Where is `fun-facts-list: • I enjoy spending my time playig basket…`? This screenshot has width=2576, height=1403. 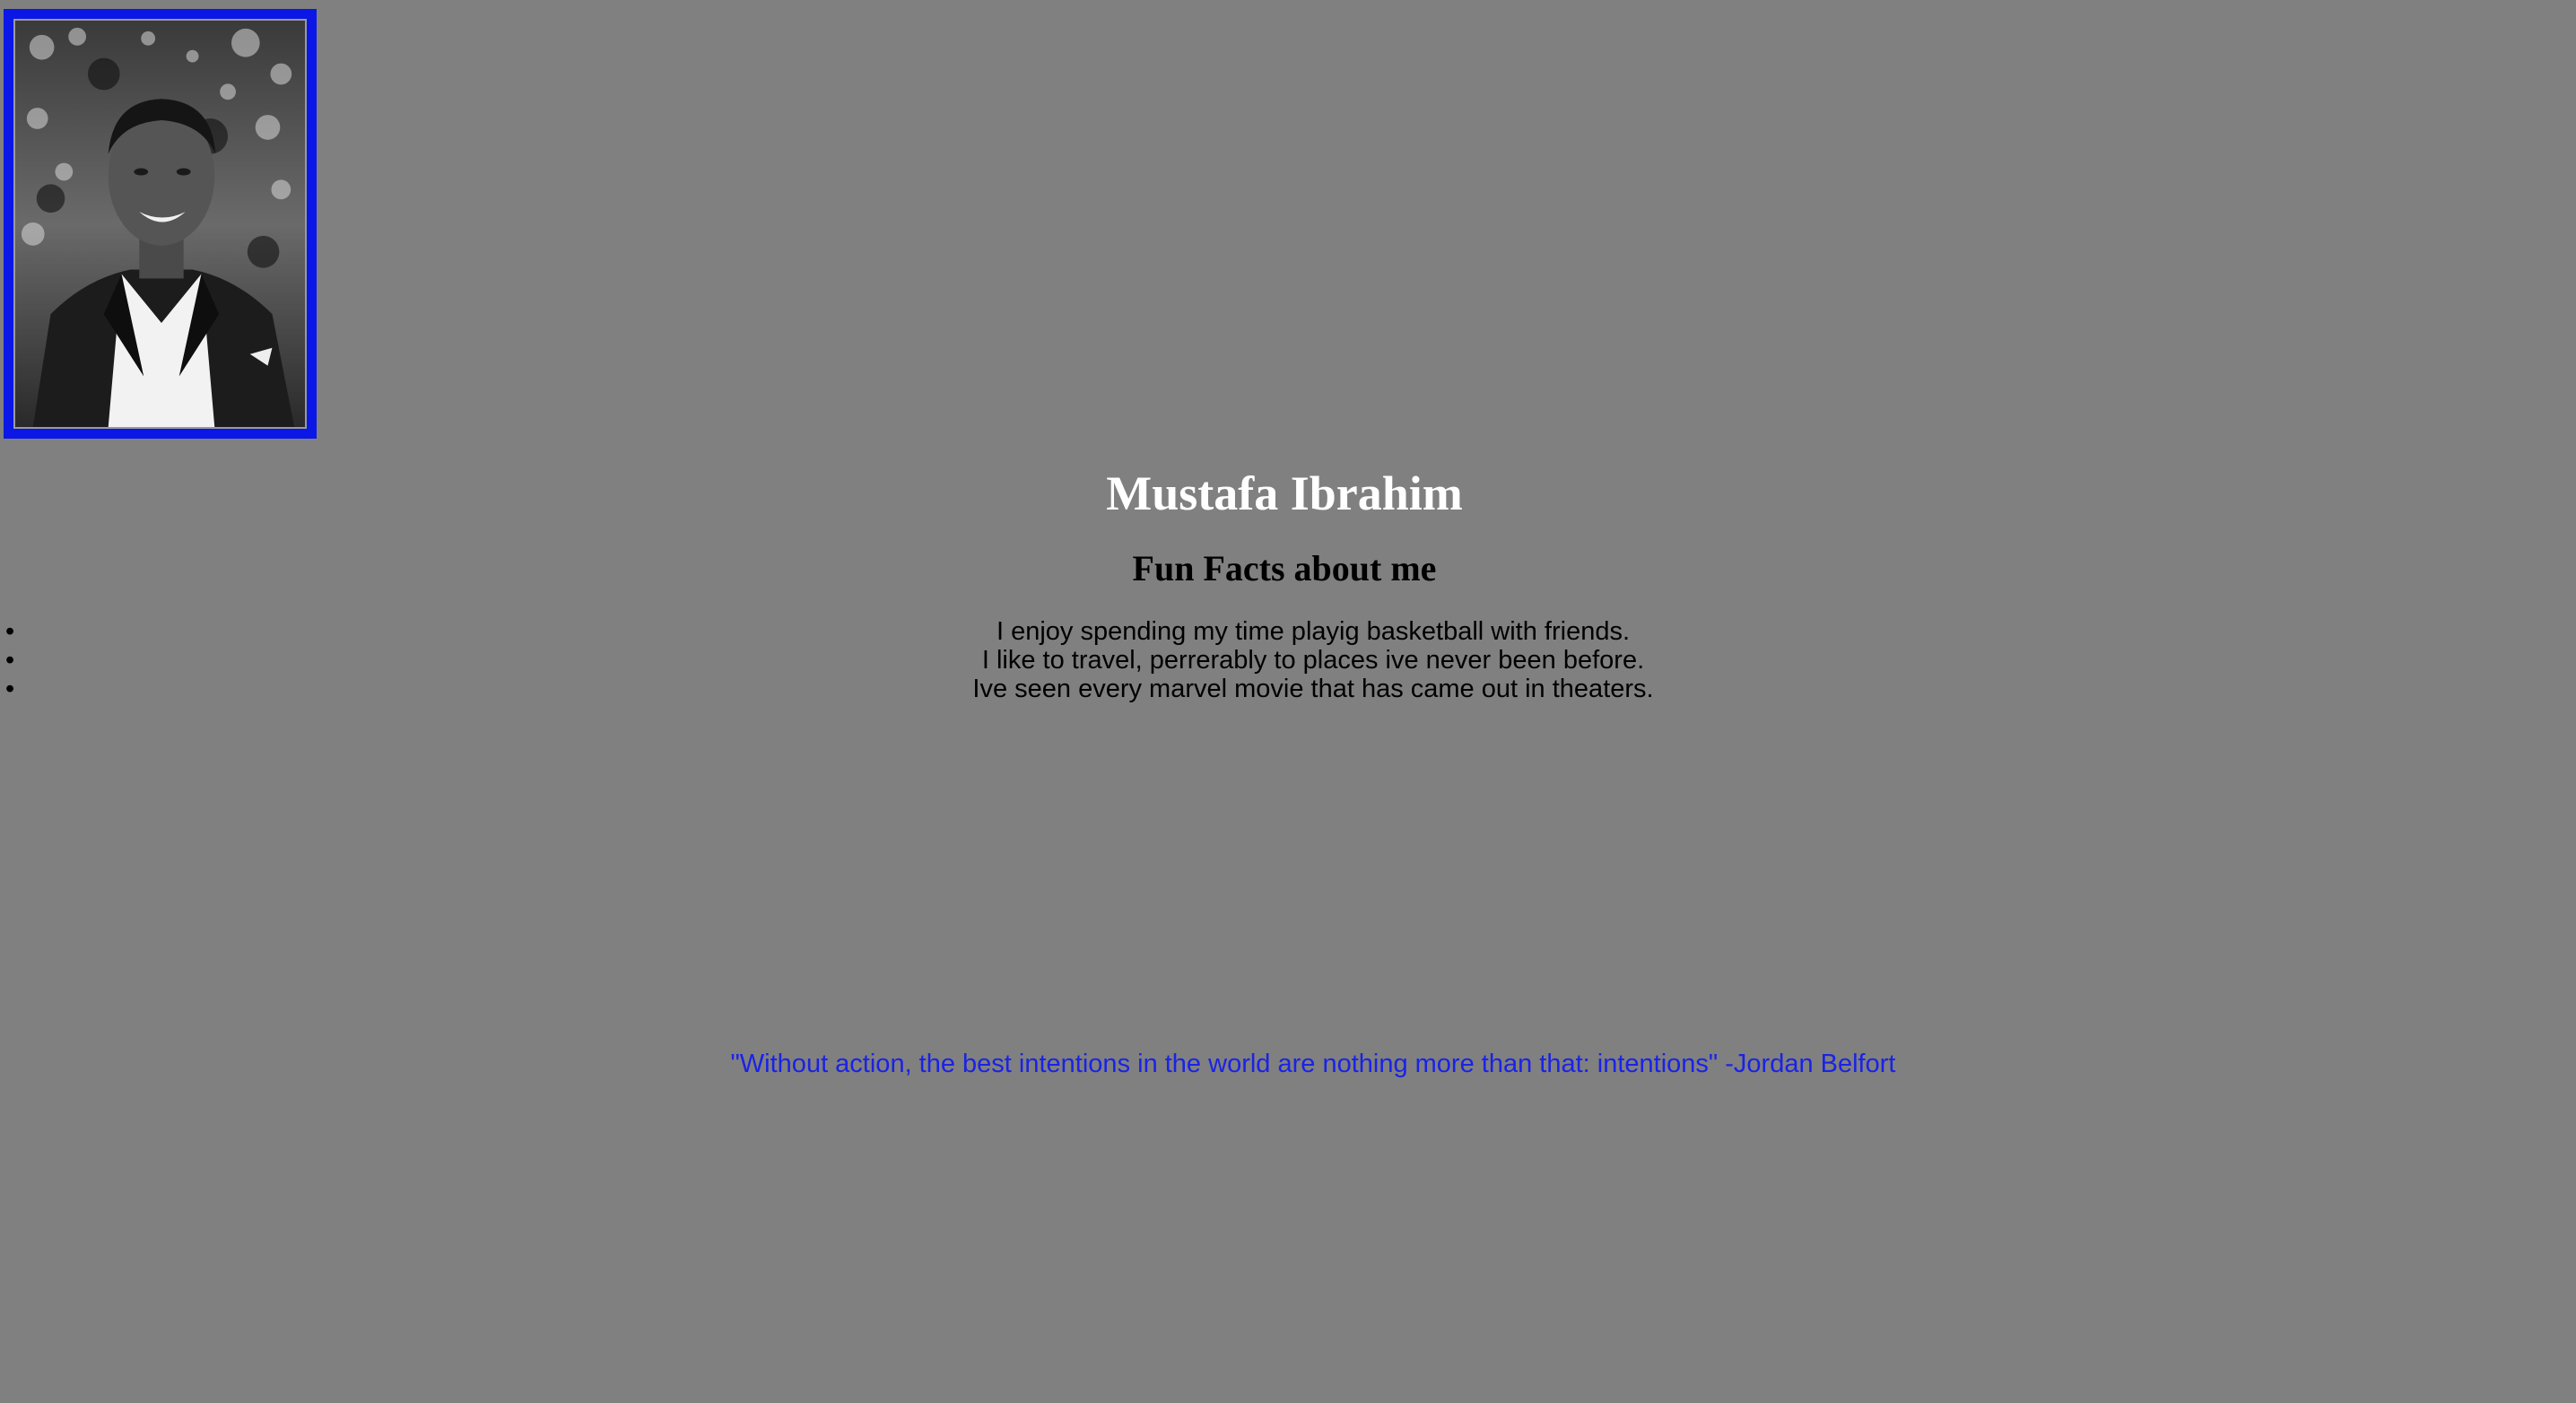
fun-facts-list: • I enjoy spending my time playig basket… is located at coordinates (1286, 660).